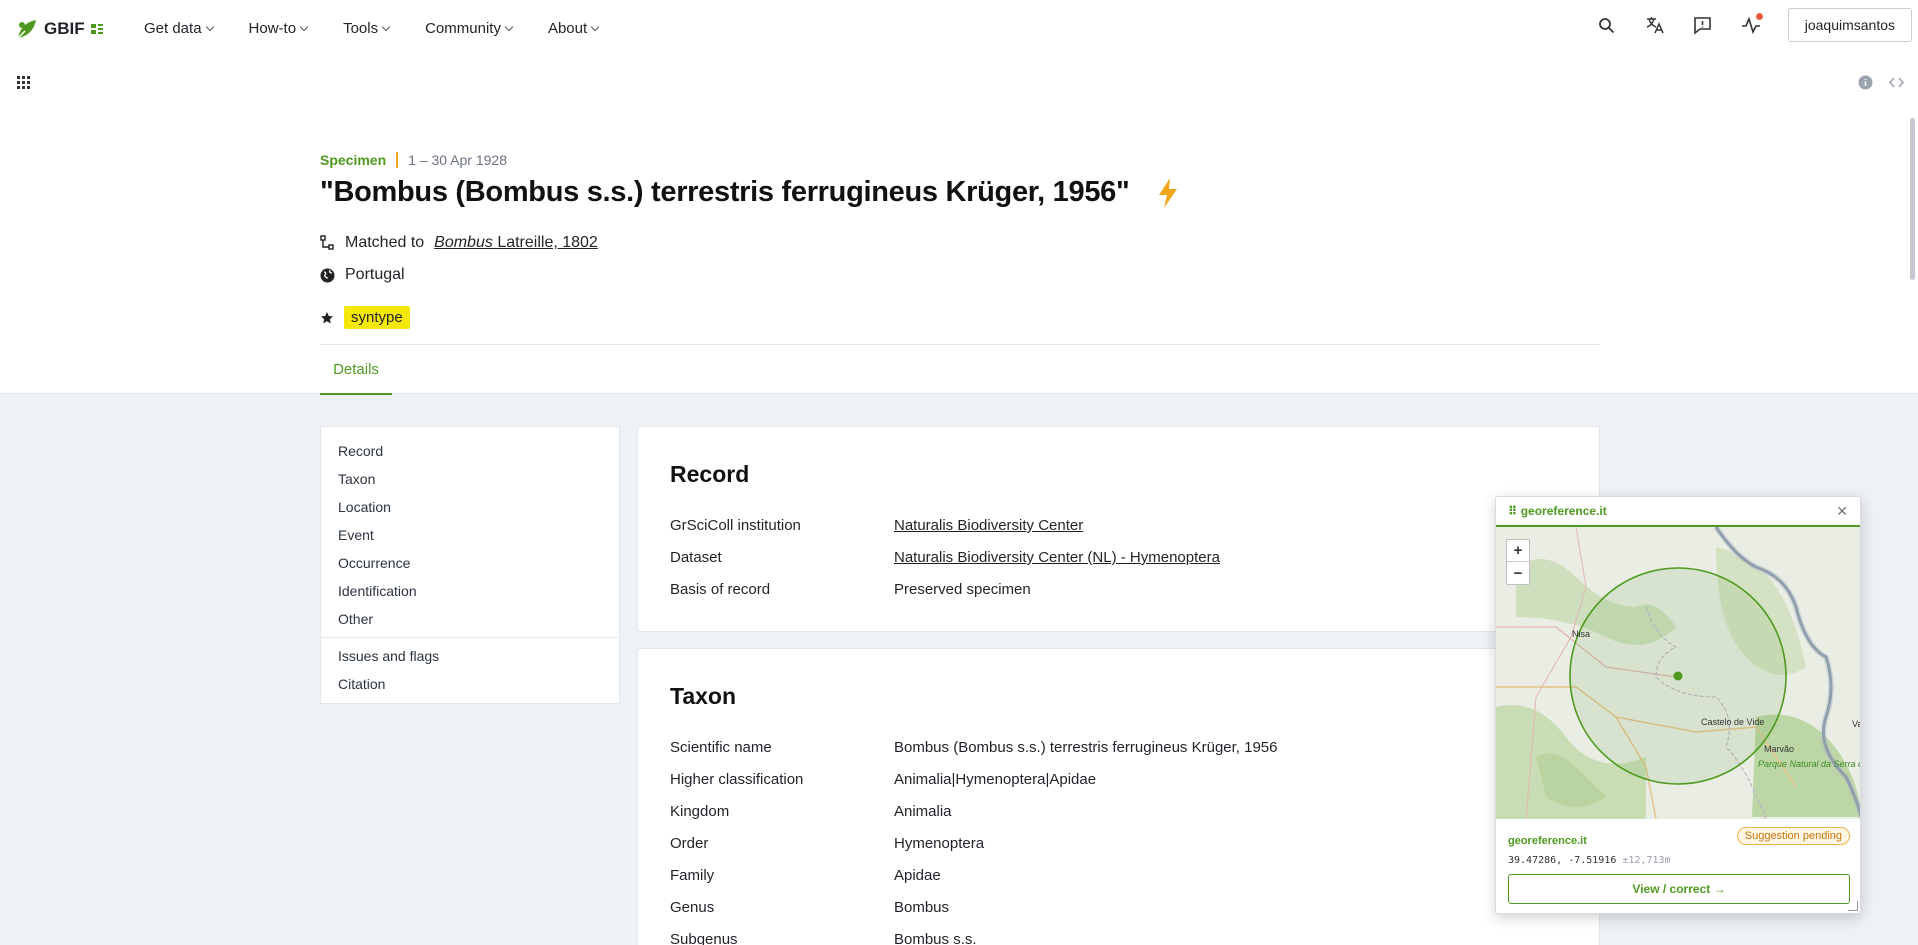  What do you see at coordinates (1856, 724) in the screenshot?
I see `place-label: Va` at bounding box center [1856, 724].